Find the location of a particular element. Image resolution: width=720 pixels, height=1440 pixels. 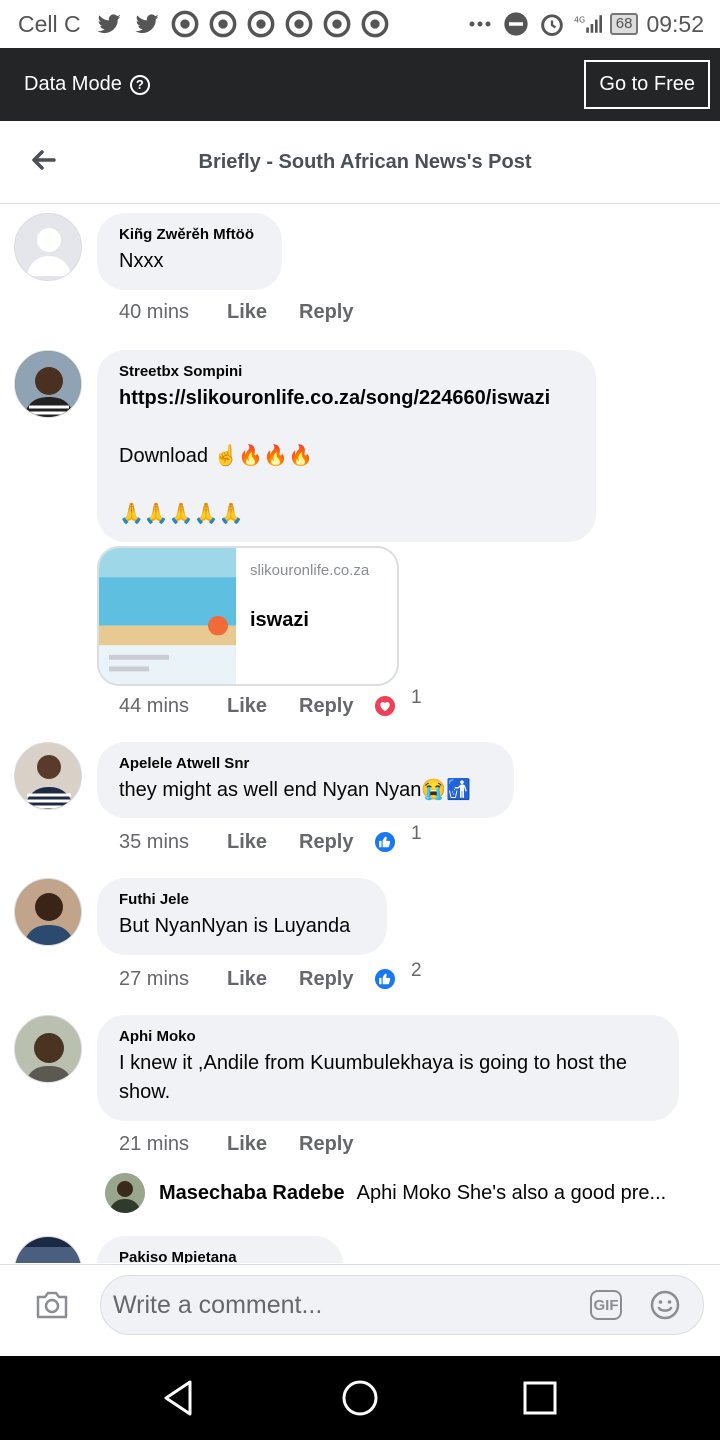

do-not-disturb-icon is located at coordinates (516, 24).